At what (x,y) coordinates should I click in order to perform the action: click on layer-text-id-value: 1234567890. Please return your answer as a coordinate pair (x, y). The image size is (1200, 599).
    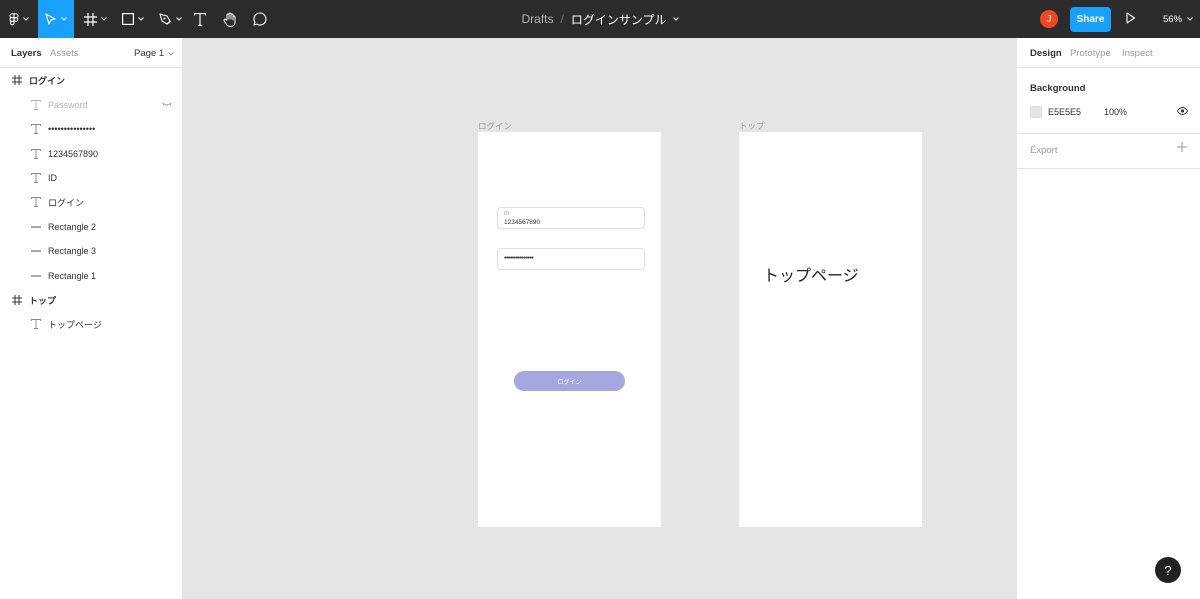
    Looking at the image, I should click on (91, 154).